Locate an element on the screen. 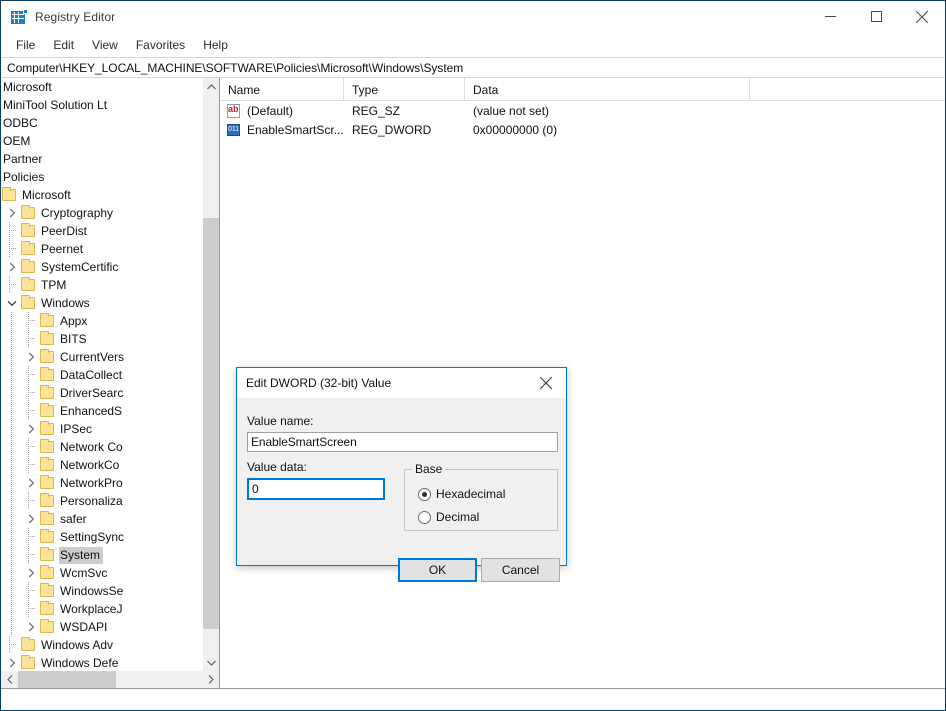 This screenshot has height=711, width=946. menu-file: File is located at coordinates (25, 45).